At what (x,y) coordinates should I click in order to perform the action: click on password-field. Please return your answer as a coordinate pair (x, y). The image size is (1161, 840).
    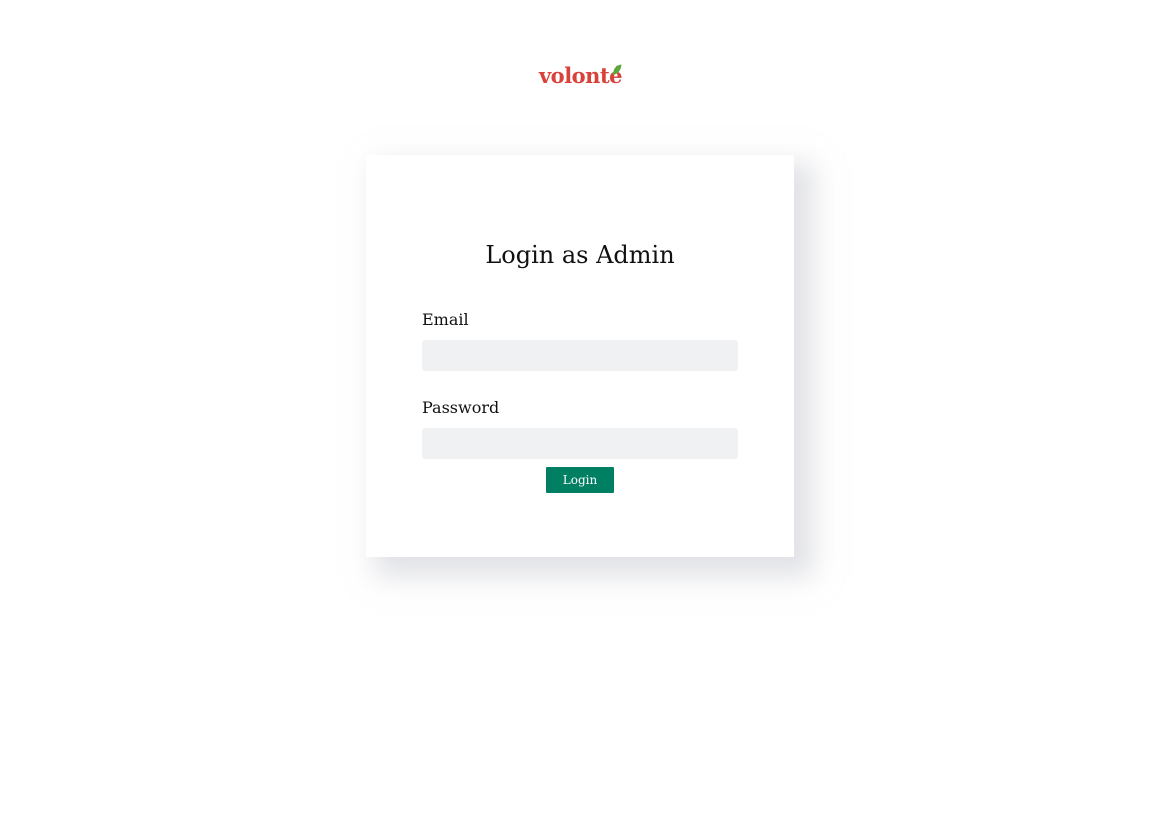
    Looking at the image, I should click on (580, 443).